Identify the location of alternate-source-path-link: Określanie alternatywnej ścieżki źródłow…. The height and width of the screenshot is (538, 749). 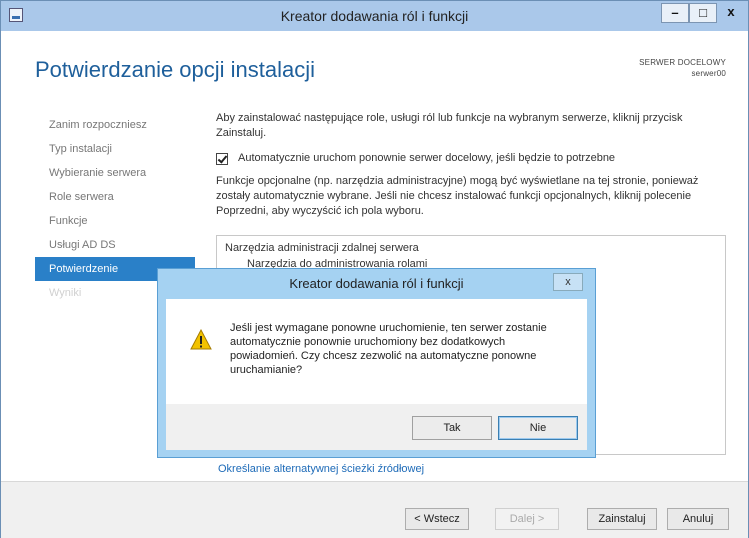
(321, 469).